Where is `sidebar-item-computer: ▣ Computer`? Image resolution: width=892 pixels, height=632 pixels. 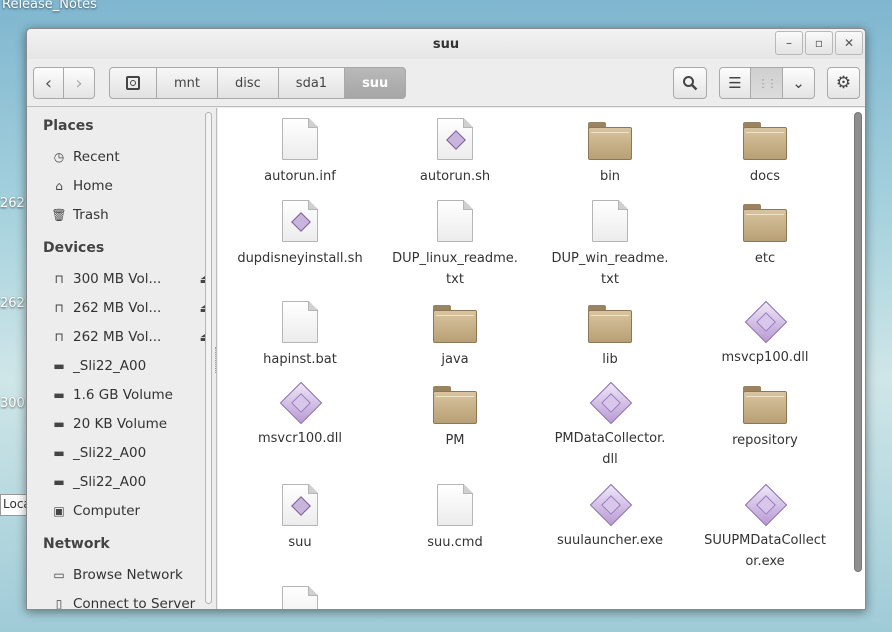
sidebar-item-computer: ▣ Computer is located at coordinates (131, 511).